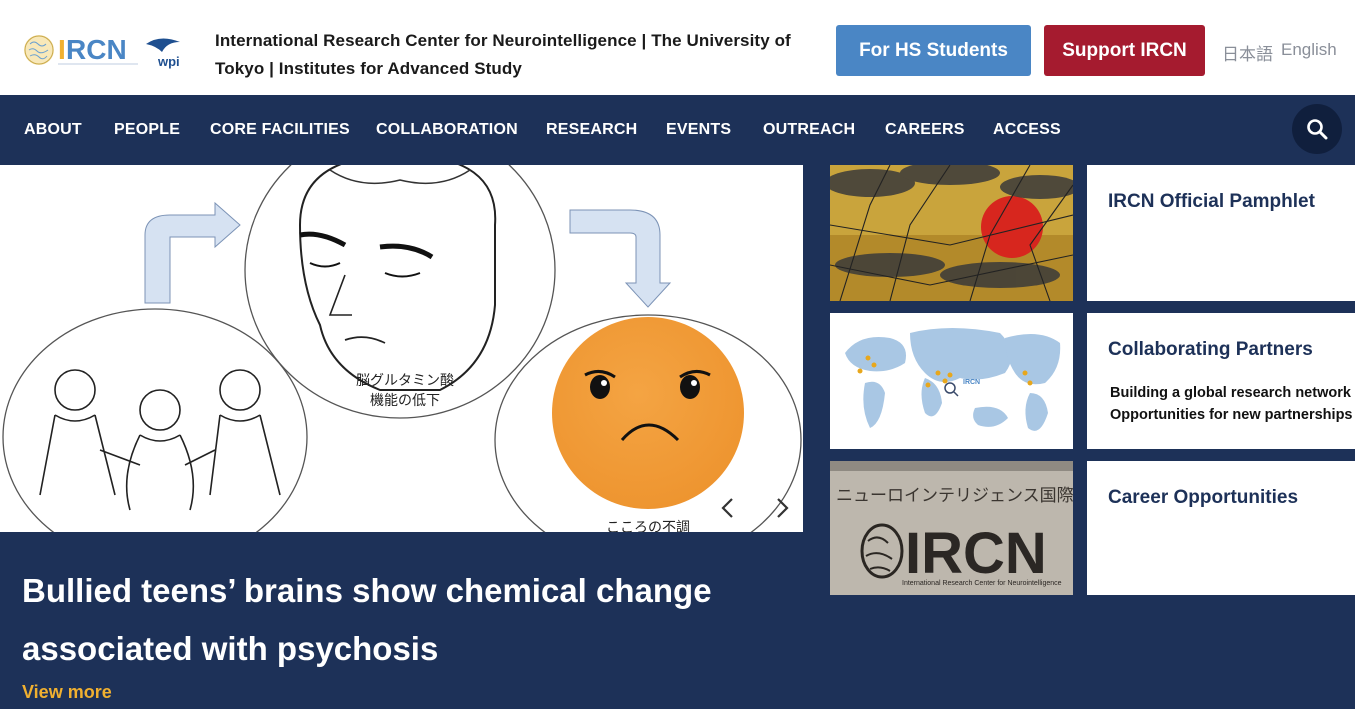  Describe the element at coordinates (53, 130) in the screenshot. I see `nav-item-about: ABOUT` at that location.